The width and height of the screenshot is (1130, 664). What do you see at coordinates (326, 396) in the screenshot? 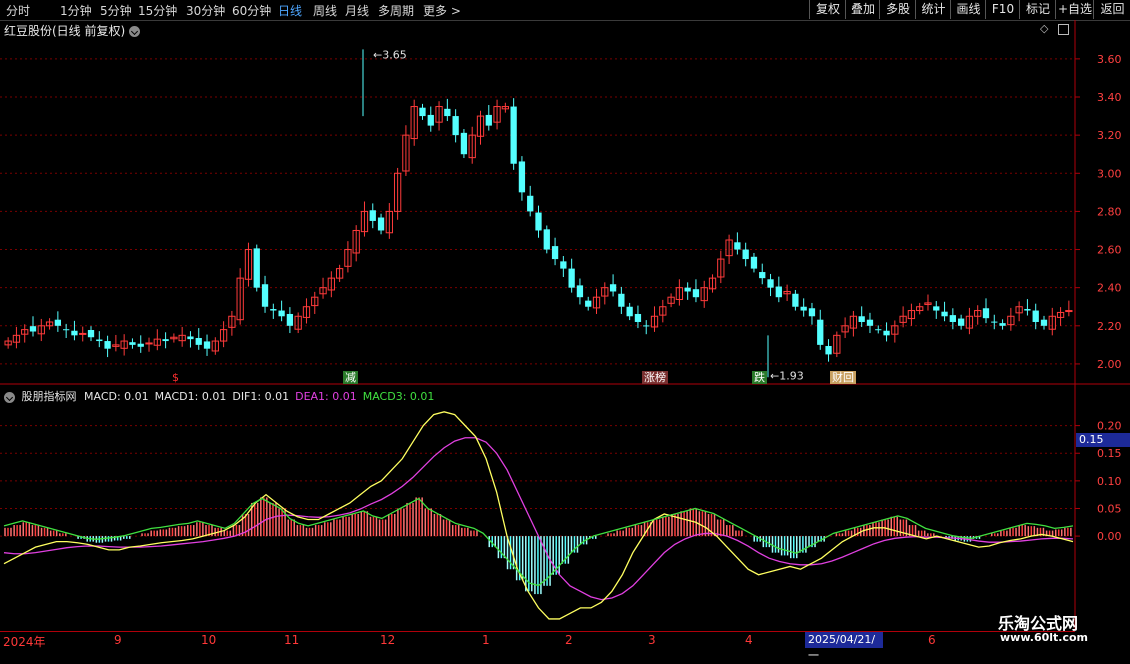
I see `indicator-value-3: DEA1: 0.01` at bounding box center [326, 396].